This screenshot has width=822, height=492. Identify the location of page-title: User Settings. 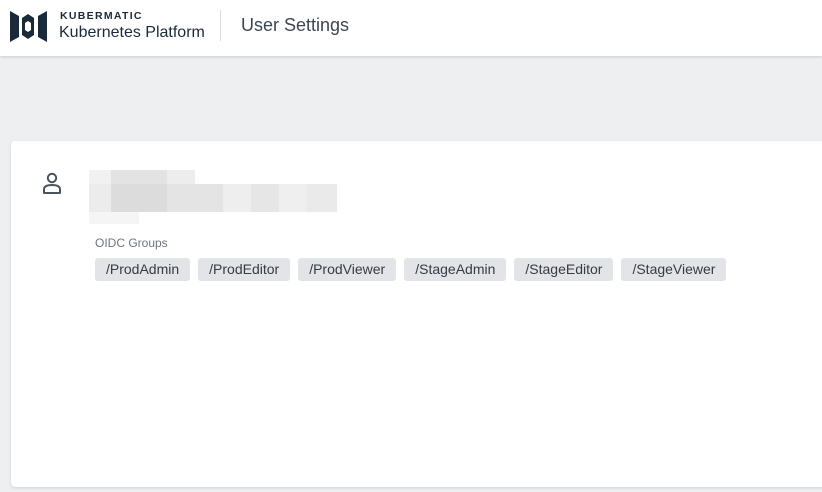
(295, 25).